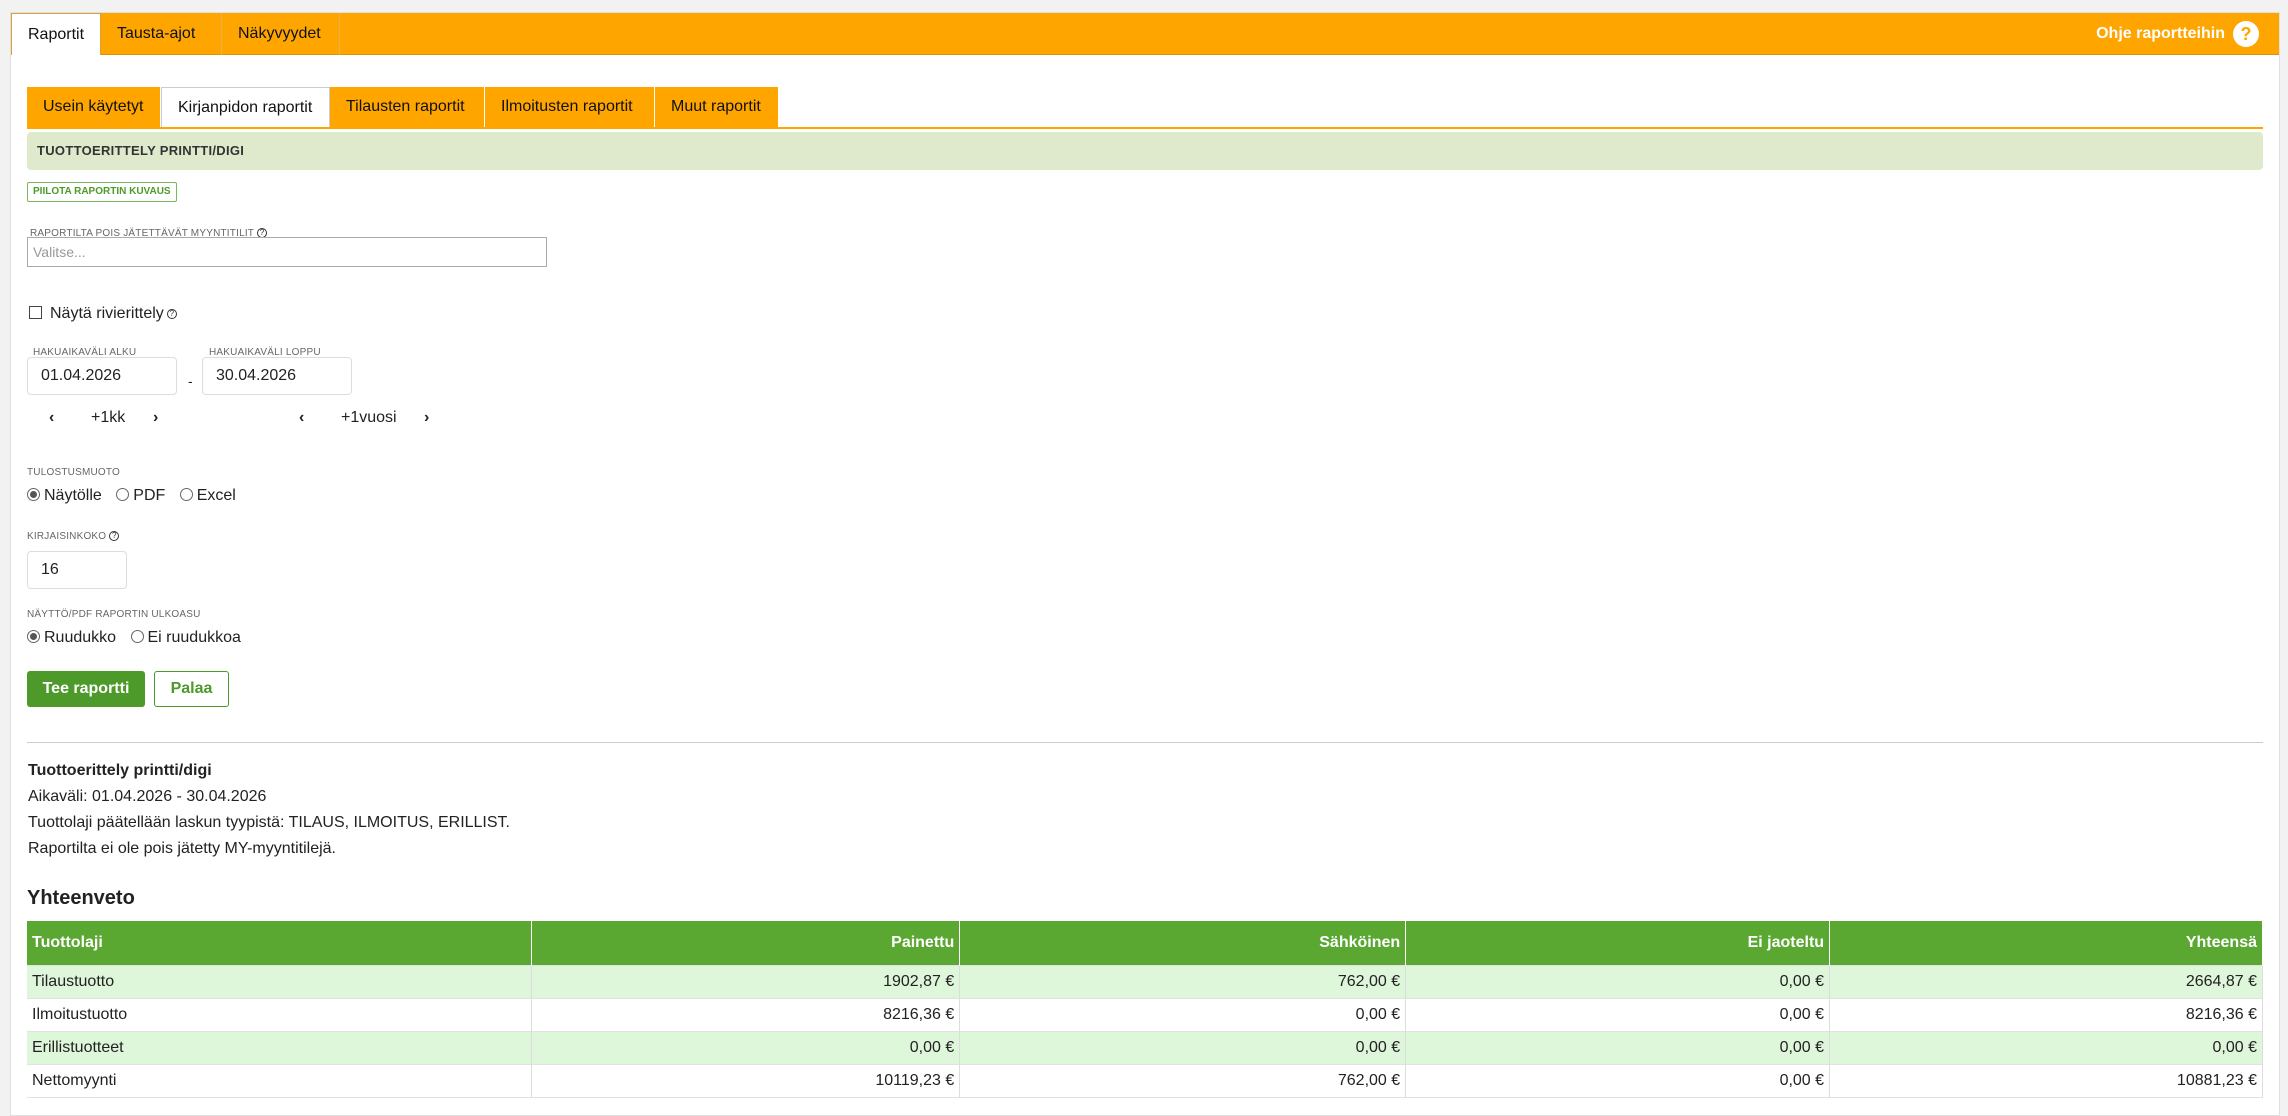 The height and width of the screenshot is (1116, 2288). What do you see at coordinates (149, 495) in the screenshot?
I see `output-pdf-label: PDF` at bounding box center [149, 495].